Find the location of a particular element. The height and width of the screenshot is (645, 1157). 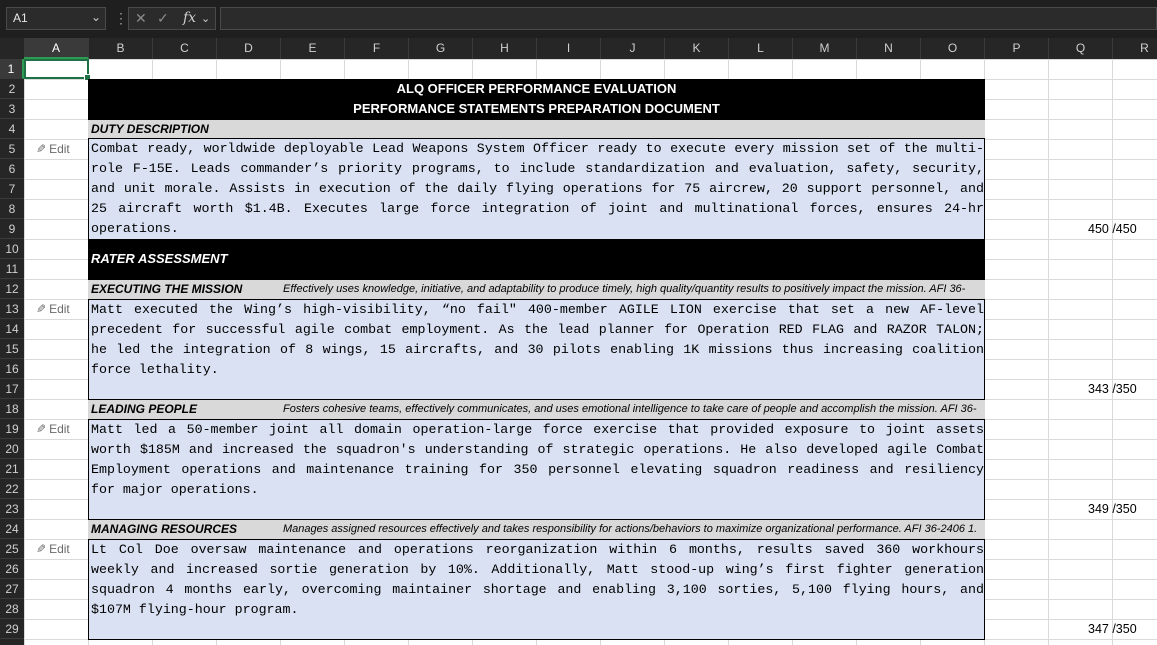

row-header: 21 is located at coordinates (12, 469).